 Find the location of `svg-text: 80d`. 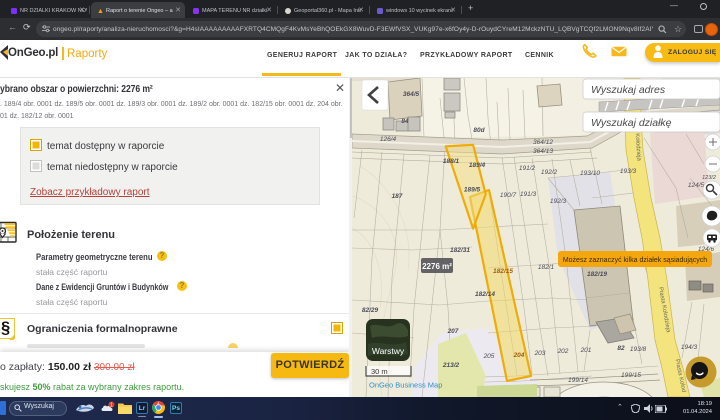

svg-text: 80d is located at coordinates (479, 130).